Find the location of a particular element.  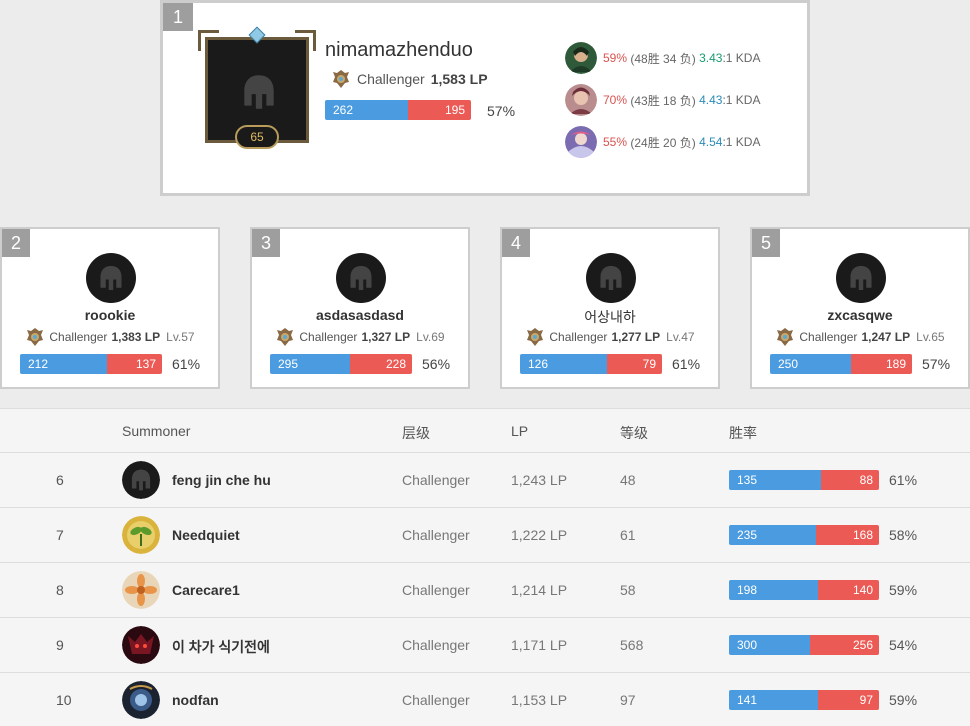

player-name: 어상내하 is located at coordinates (610, 317).